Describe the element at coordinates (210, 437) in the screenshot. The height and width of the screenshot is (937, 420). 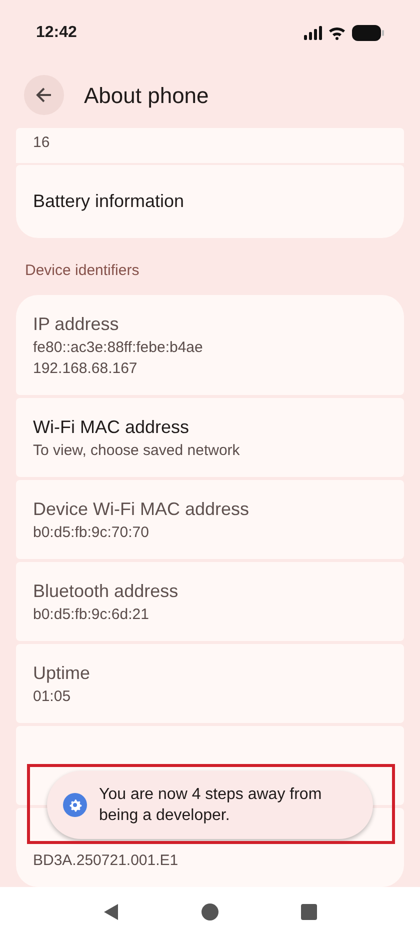
I see `settings-item: Wi-Fi MAC address To view, choose saved network` at that location.